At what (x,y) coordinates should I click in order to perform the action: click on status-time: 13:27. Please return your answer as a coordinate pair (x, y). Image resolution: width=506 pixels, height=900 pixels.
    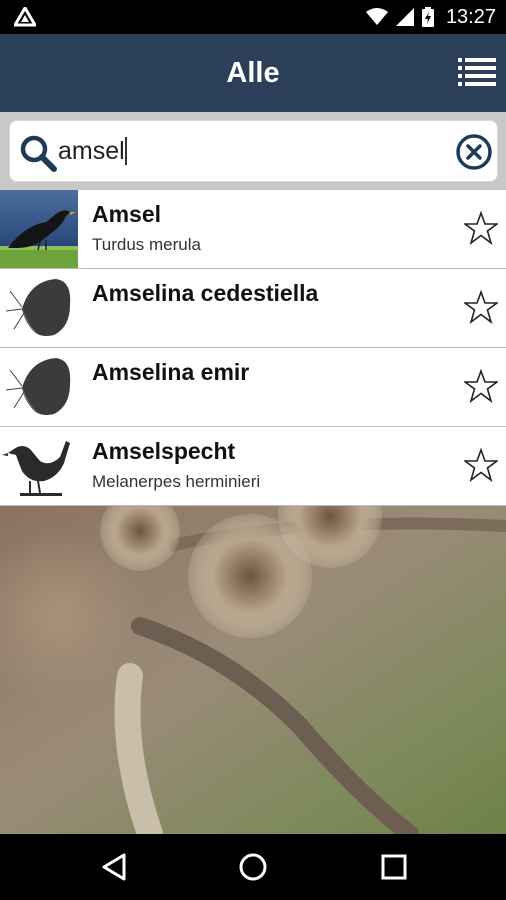
    Looking at the image, I should click on (470, 16).